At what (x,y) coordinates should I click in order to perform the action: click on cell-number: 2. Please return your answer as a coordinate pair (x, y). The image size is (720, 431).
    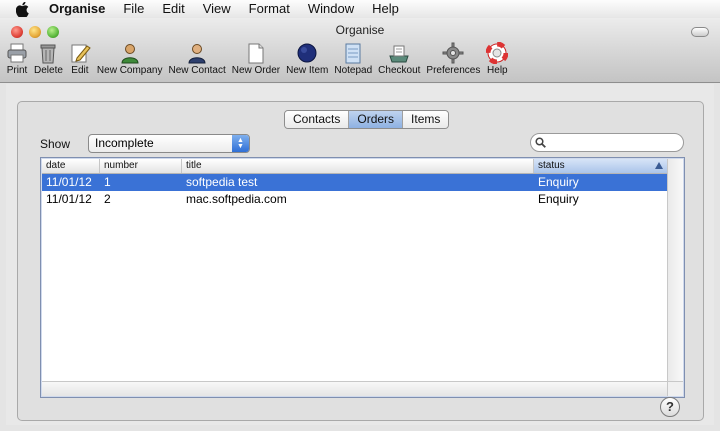
    Looking at the image, I should click on (107, 199).